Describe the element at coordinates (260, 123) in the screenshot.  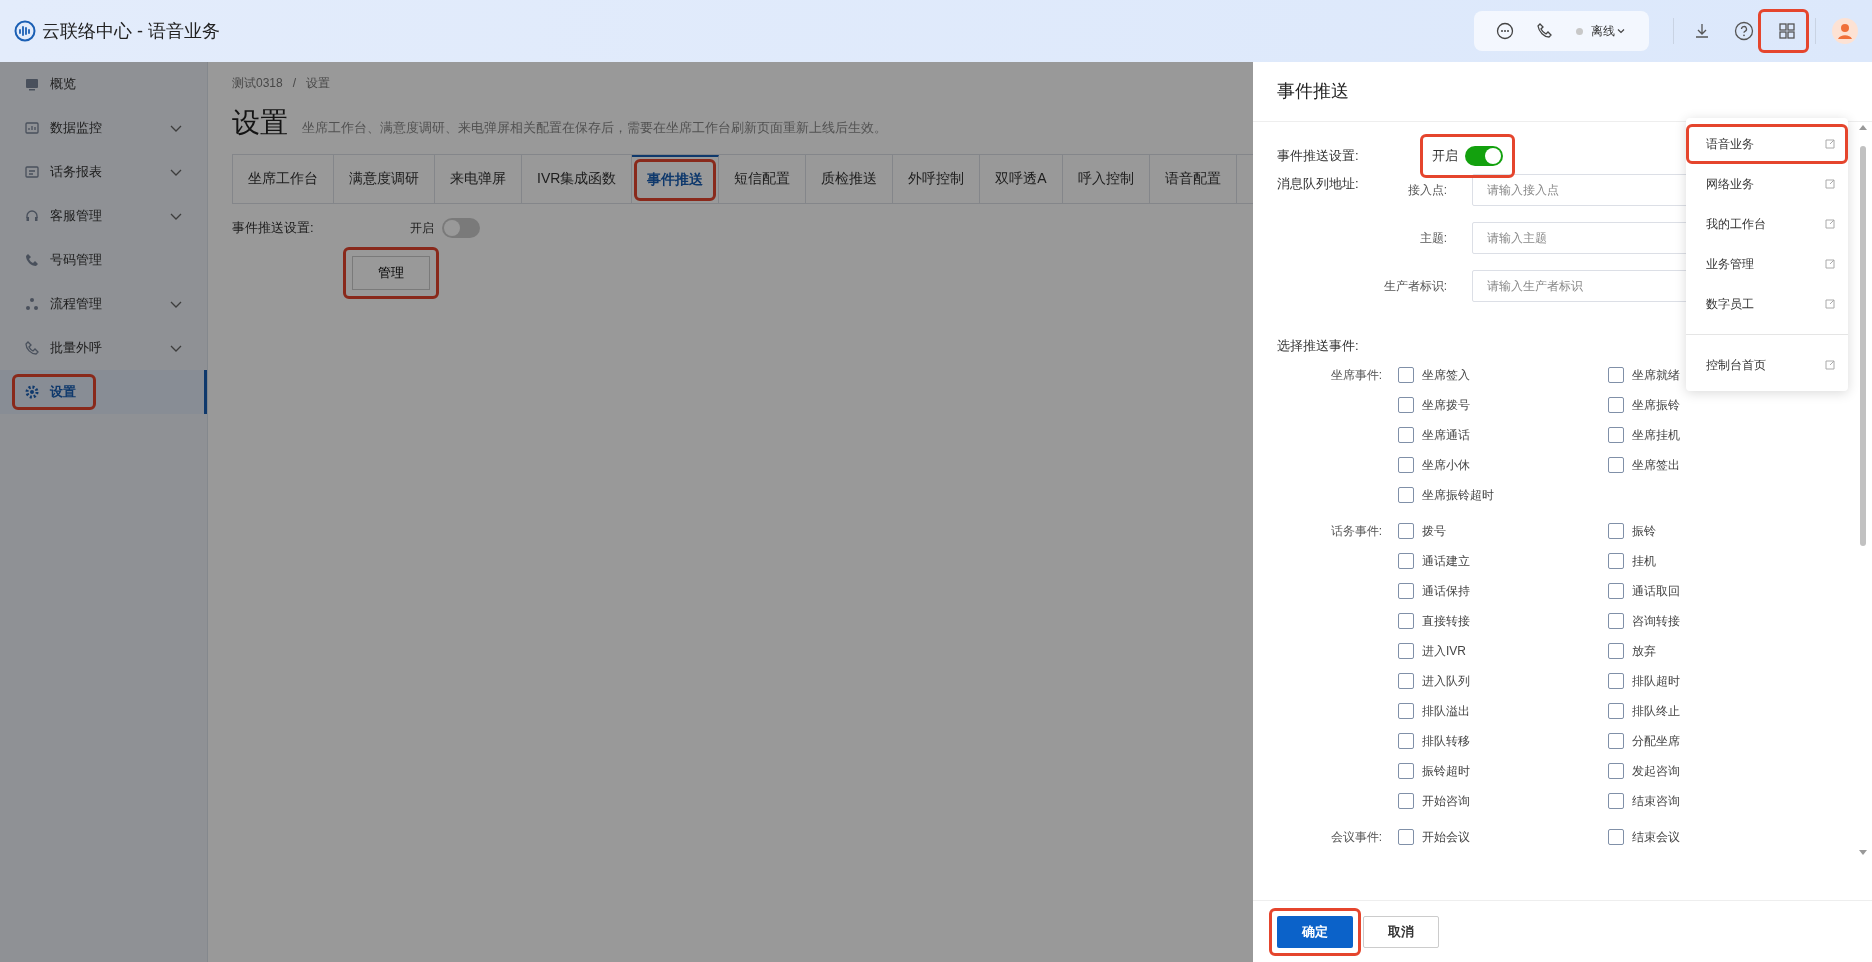
I see `page-title: 设置` at that location.